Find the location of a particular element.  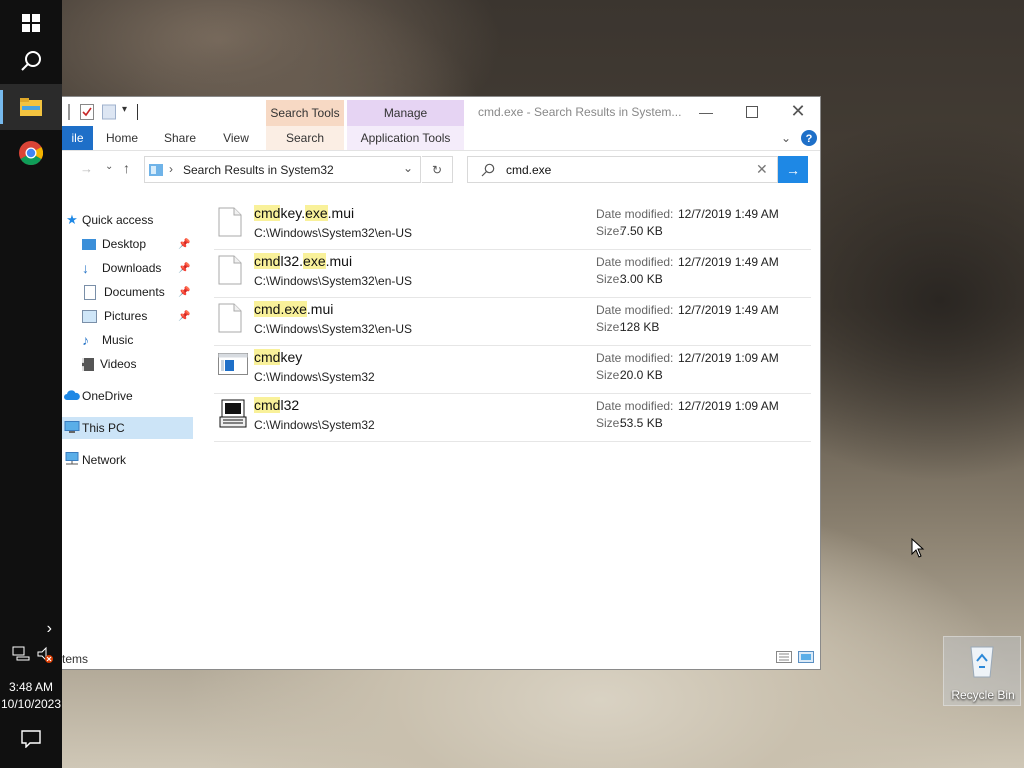

date-modified-value: 12/7/2019 1:49 AM is located at coordinates (728, 262).